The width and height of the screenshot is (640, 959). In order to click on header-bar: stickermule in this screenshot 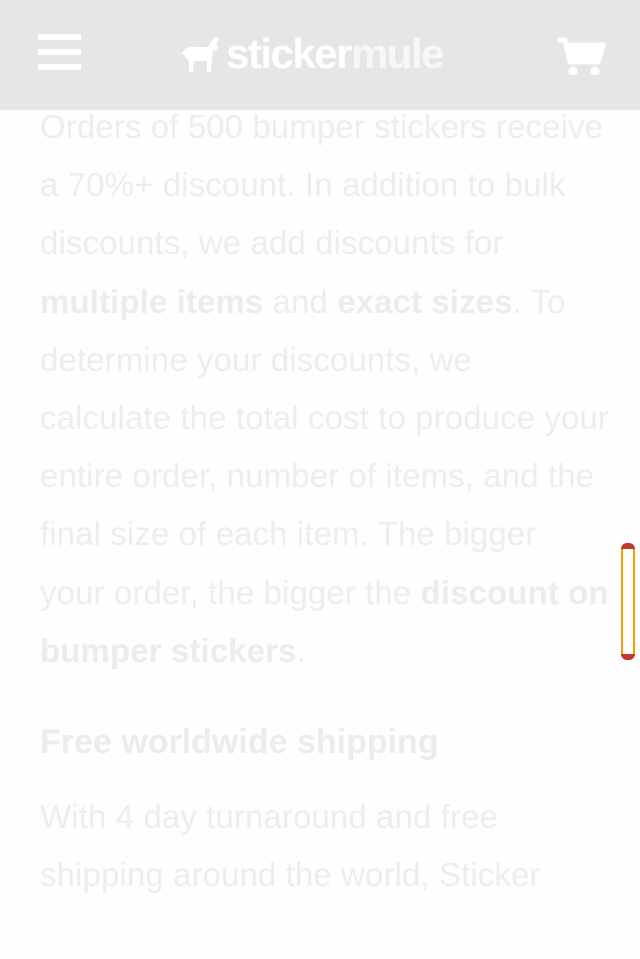, I will do `click(320, 55)`.